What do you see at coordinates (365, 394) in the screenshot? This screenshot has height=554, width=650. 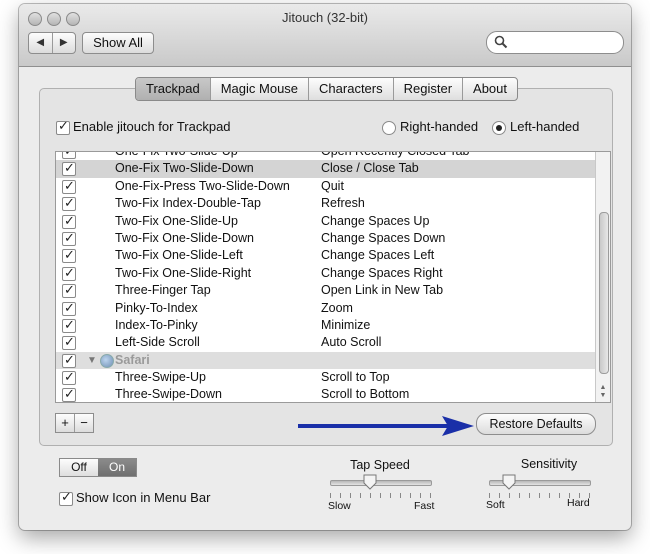 I see `gesture-action: Scroll to Bottom` at bounding box center [365, 394].